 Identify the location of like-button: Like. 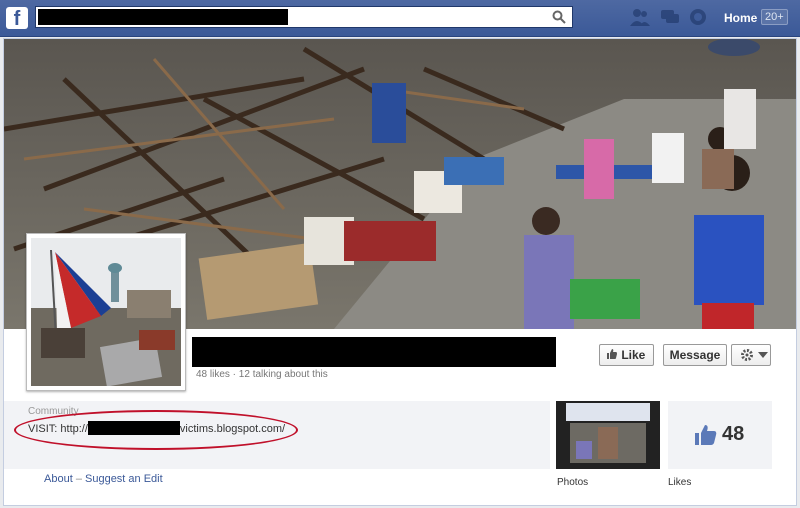
(626, 355).